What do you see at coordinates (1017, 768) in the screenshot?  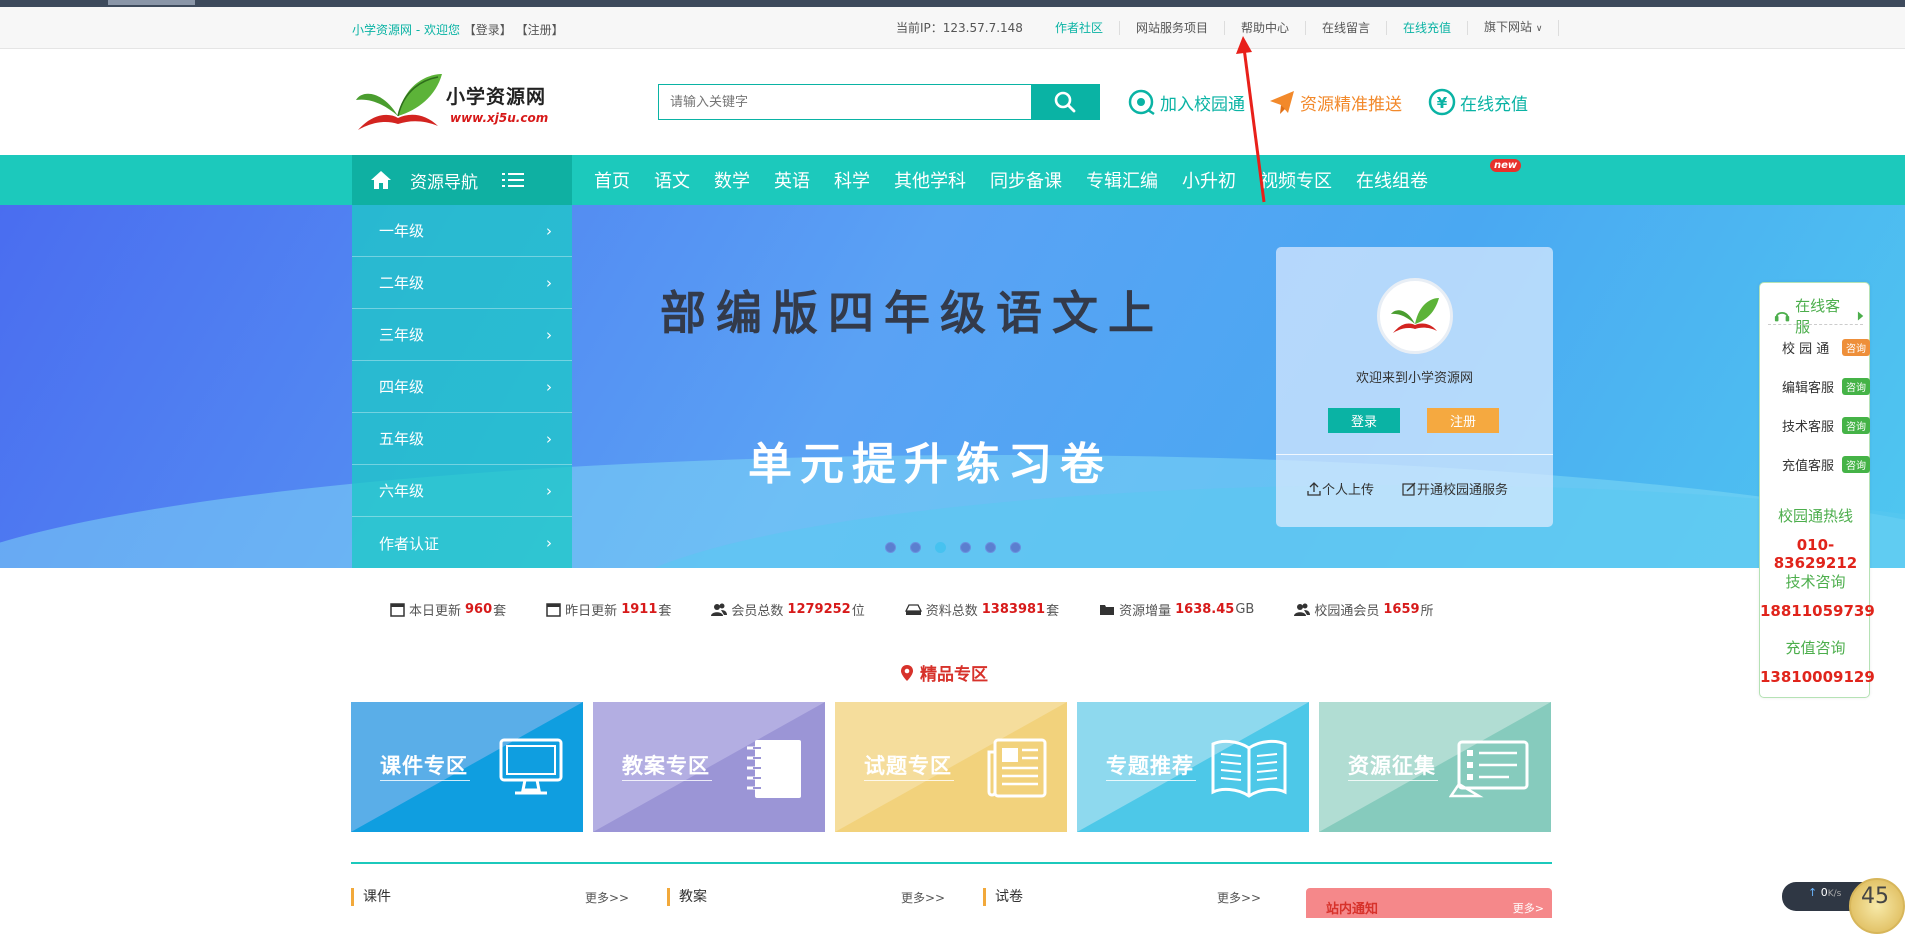 I see `newspaper-icon` at bounding box center [1017, 768].